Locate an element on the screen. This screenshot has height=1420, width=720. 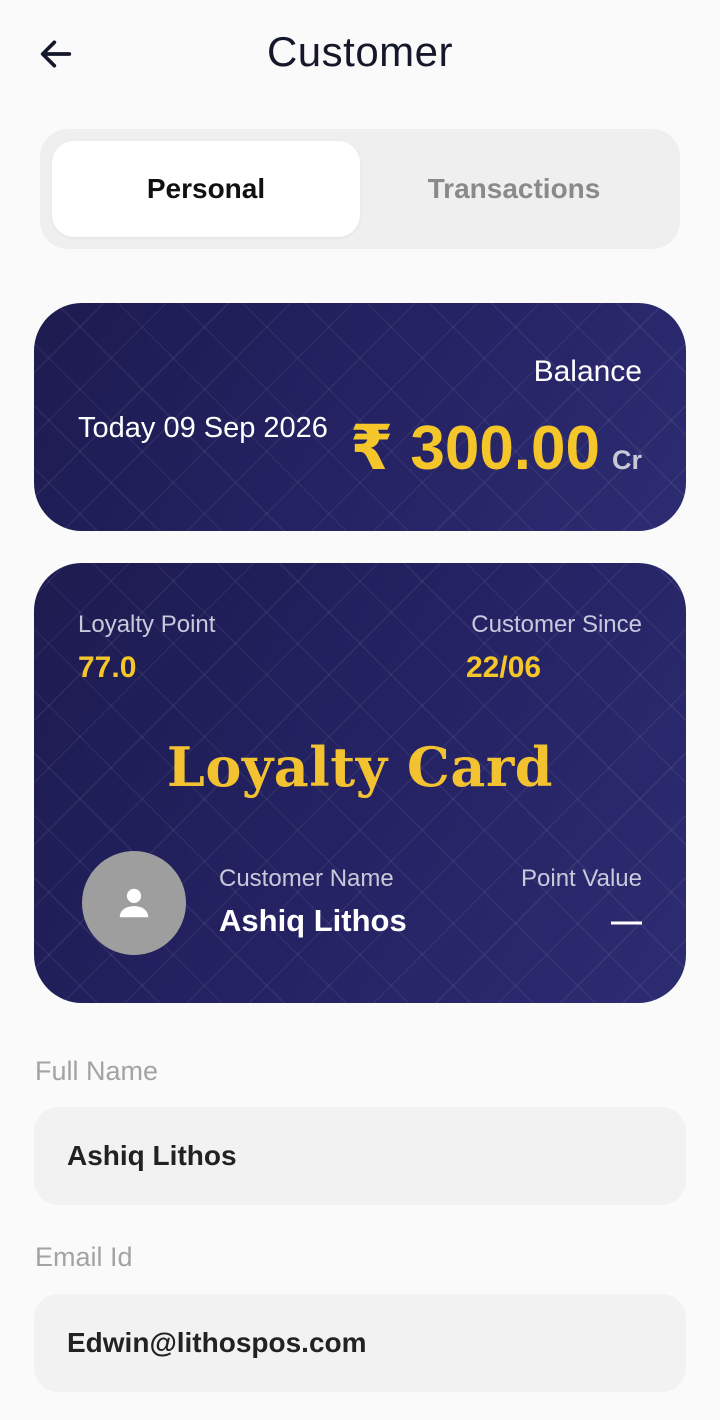
avatar is located at coordinates (134, 903).